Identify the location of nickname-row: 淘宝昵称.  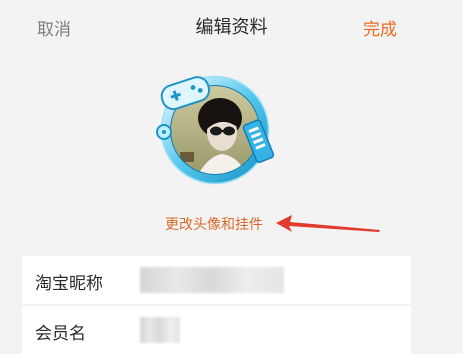
(216, 280).